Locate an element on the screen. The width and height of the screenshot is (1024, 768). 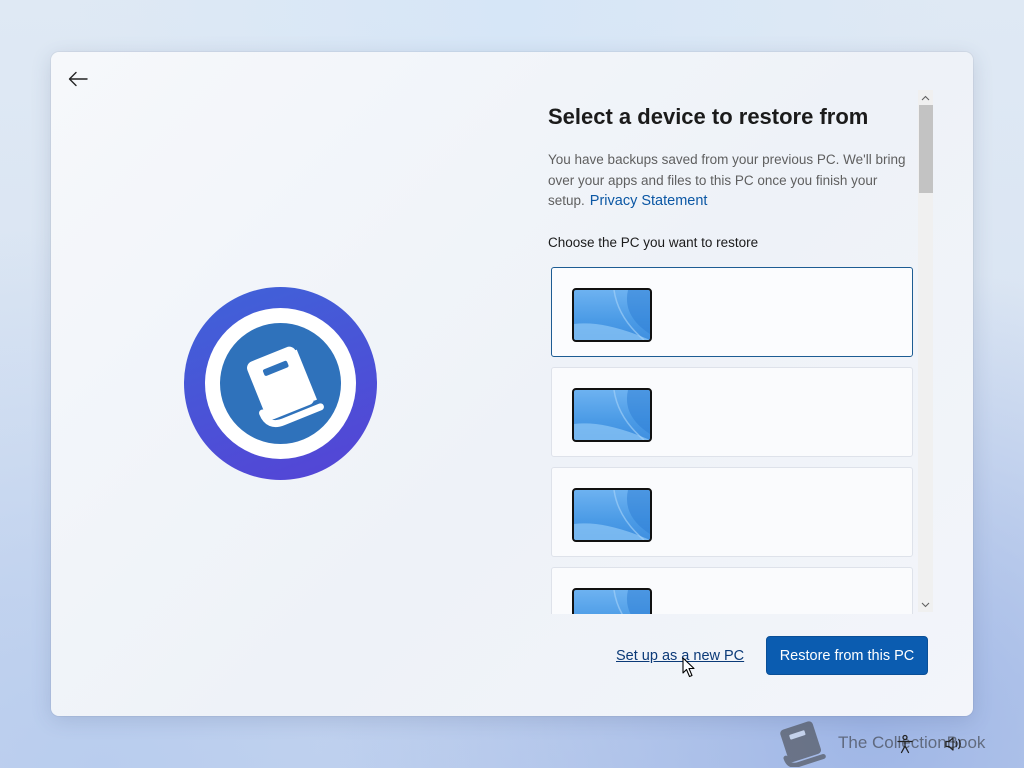
scroll-down-button is located at coordinates (925, 604).